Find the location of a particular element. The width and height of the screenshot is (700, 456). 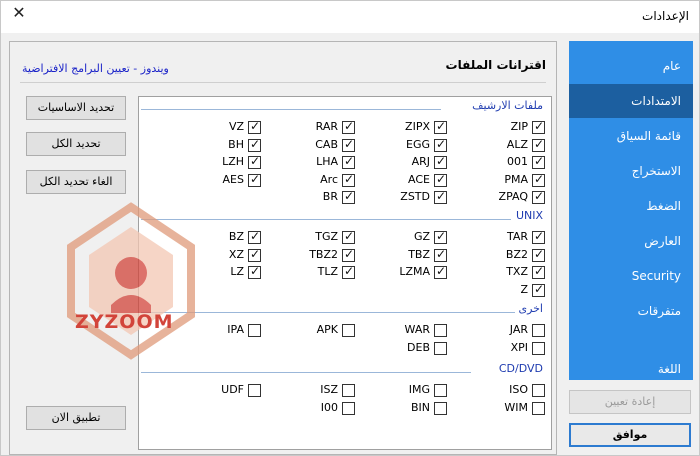

extension-checkbox: ZPAQ is located at coordinates (510, 197).